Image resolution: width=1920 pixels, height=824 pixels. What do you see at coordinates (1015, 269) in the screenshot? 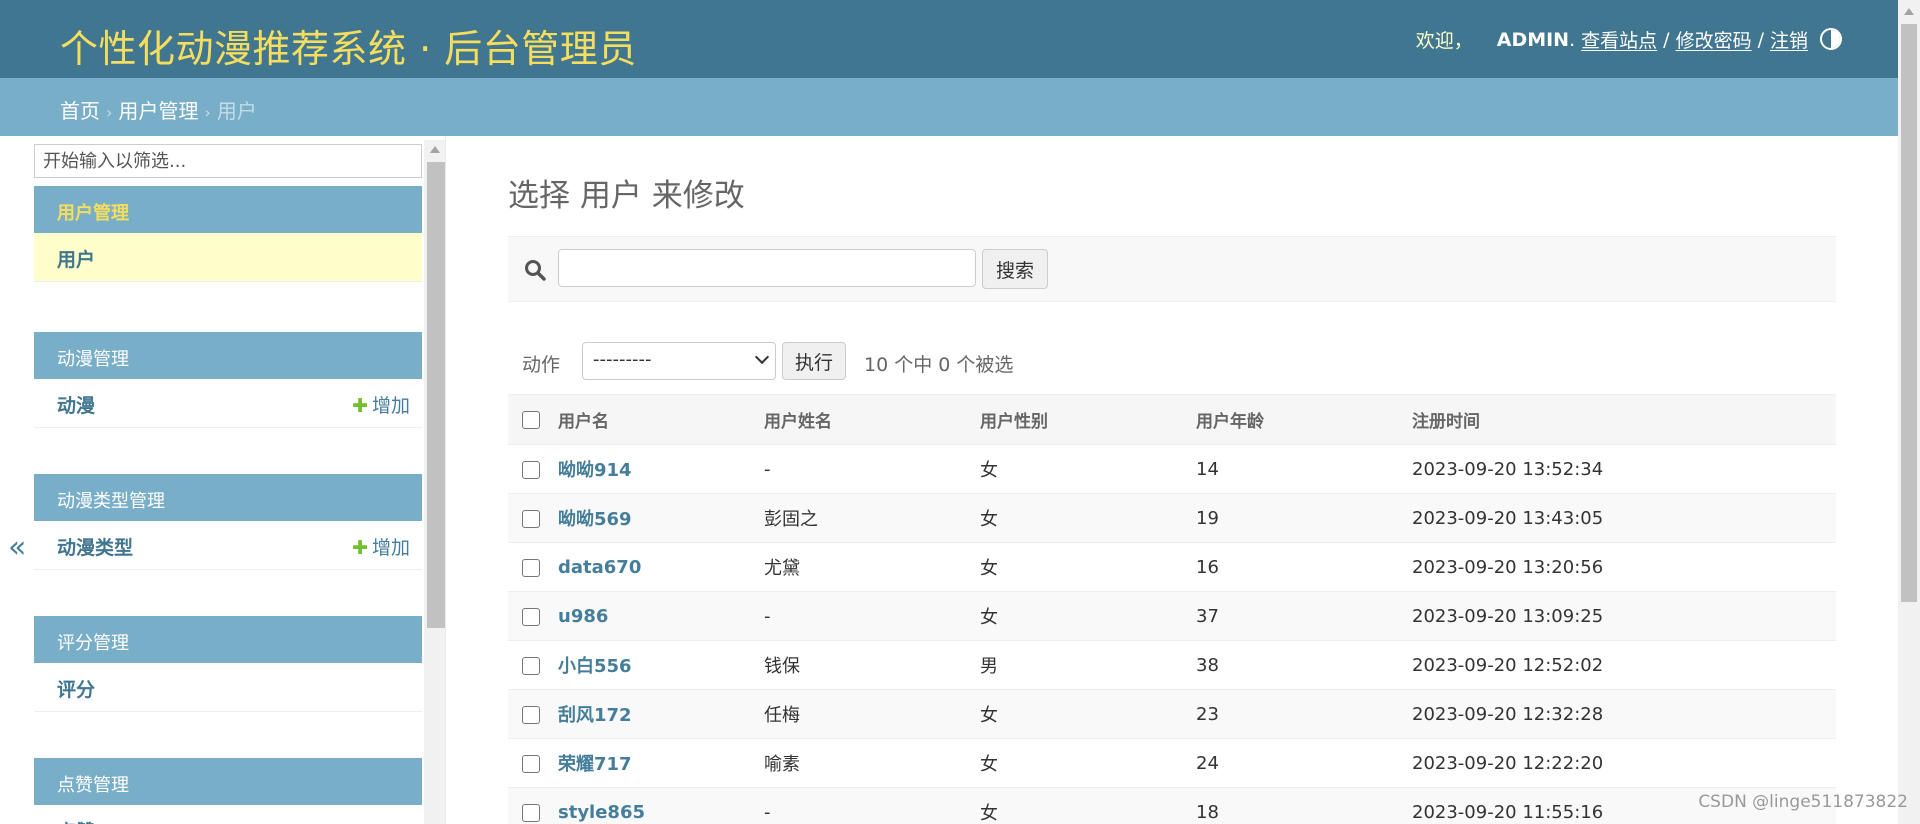
I see `search-button: 搜索` at bounding box center [1015, 269].